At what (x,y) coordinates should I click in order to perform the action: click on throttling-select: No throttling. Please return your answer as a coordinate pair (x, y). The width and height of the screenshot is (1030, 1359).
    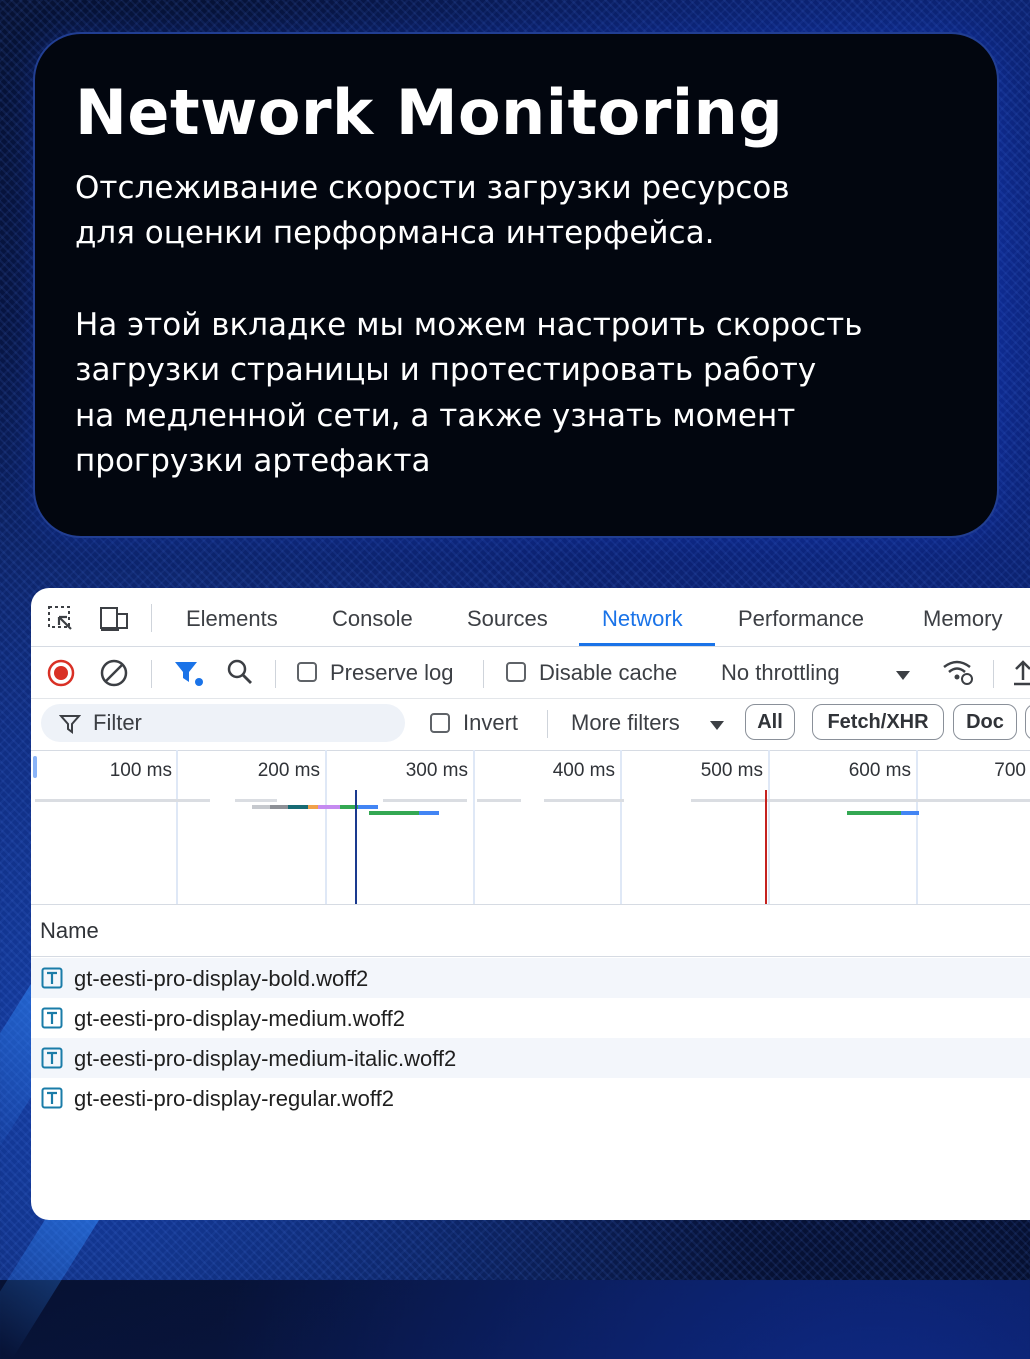
    Looking at the image, I should click on (780, 673).